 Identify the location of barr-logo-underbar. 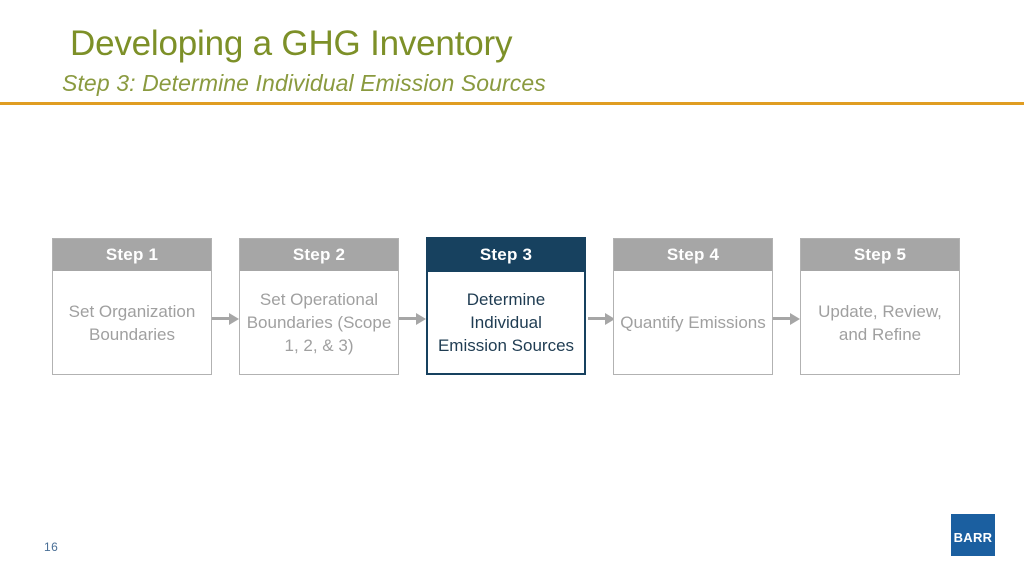
(973, 554).